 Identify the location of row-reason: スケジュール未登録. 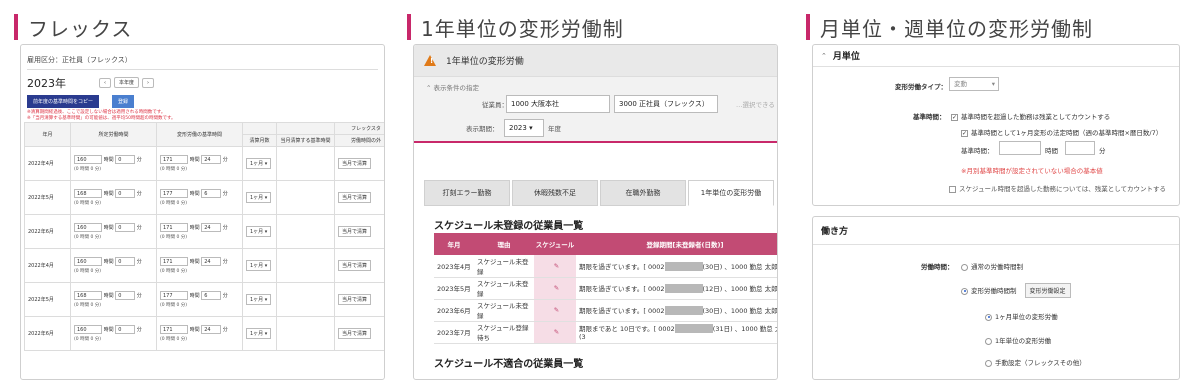
(504, 266).